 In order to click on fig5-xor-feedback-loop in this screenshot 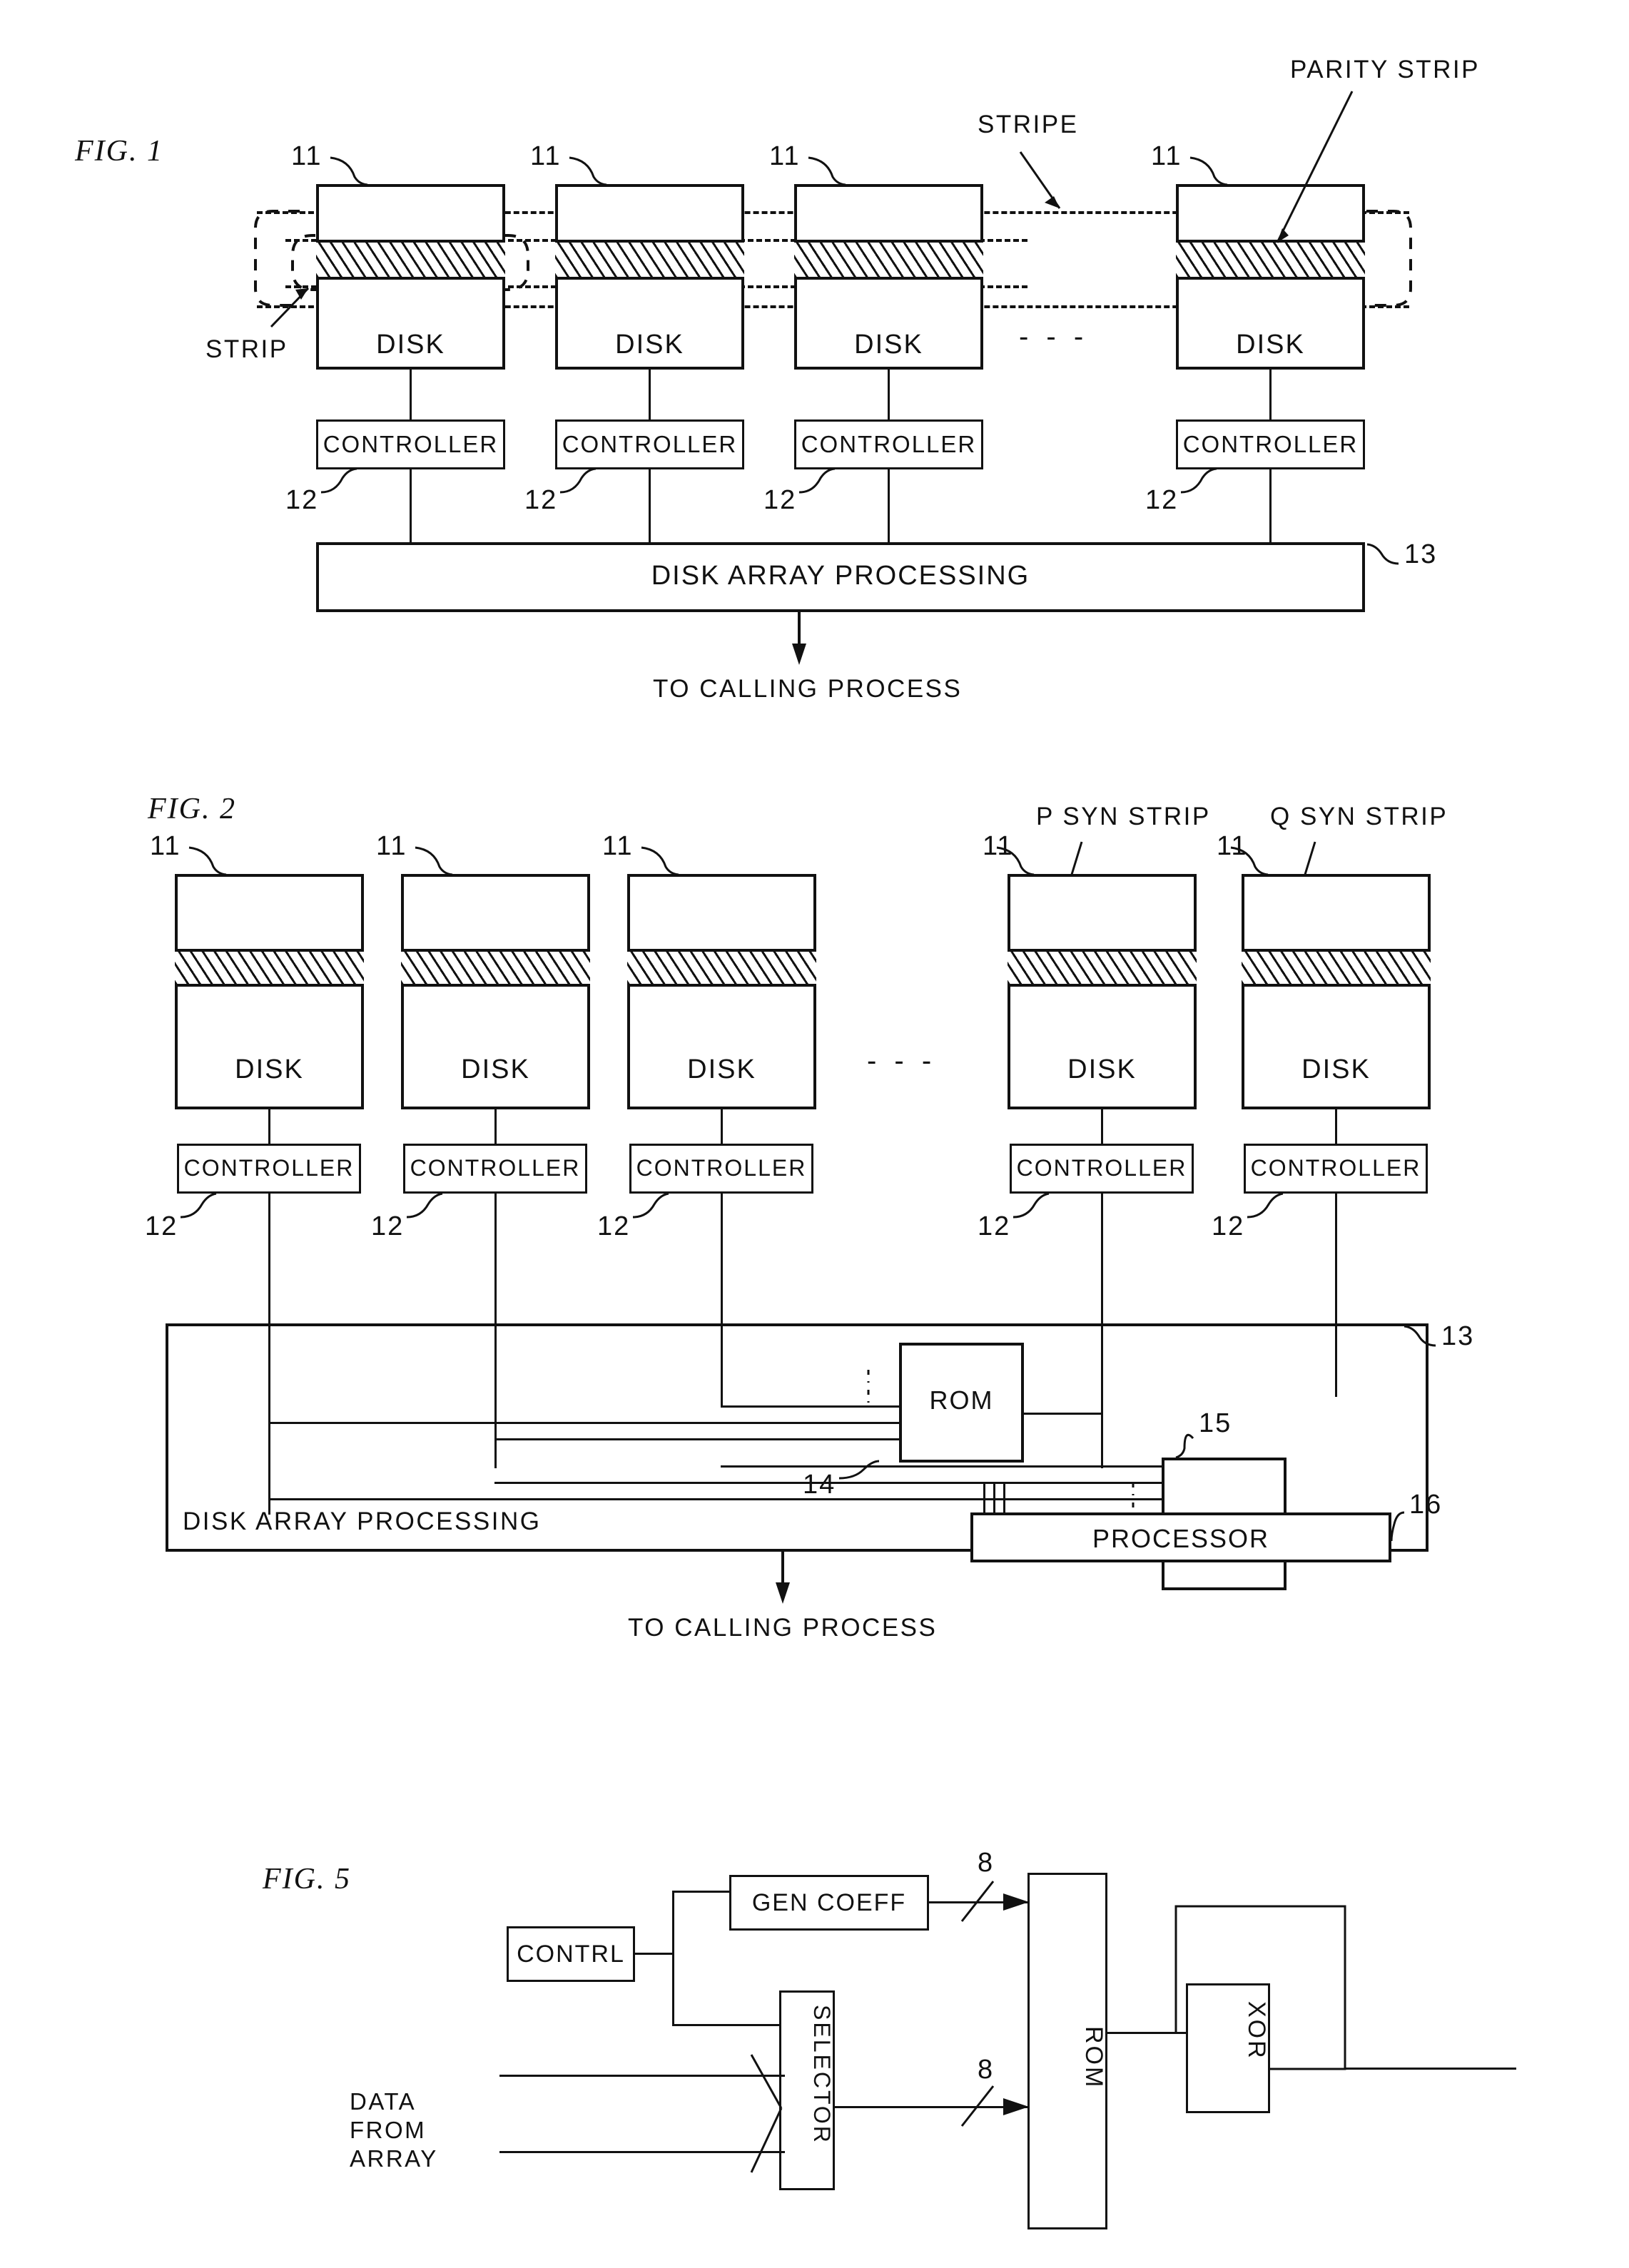, I will do `click(1260, 1988)`.